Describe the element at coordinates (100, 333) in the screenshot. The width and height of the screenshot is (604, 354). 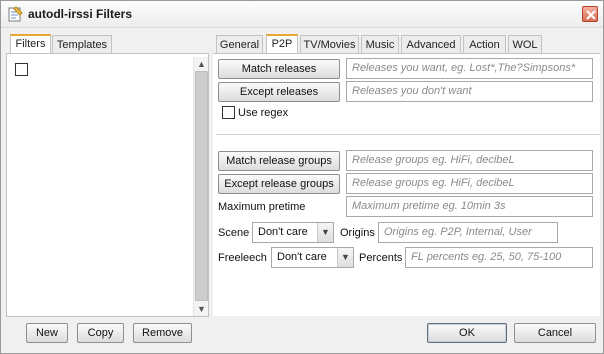
I see `copy-button: Copy` at that location.